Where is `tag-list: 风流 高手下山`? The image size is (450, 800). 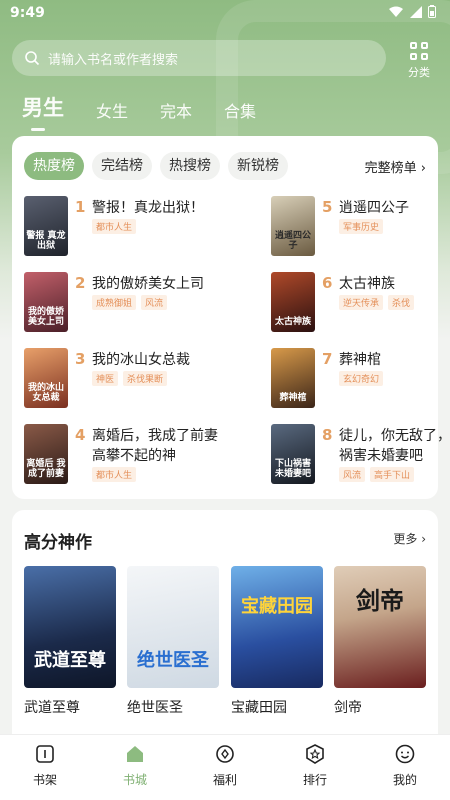 tag-list: 风流 高手下山 is located at coordinates (394, 474).